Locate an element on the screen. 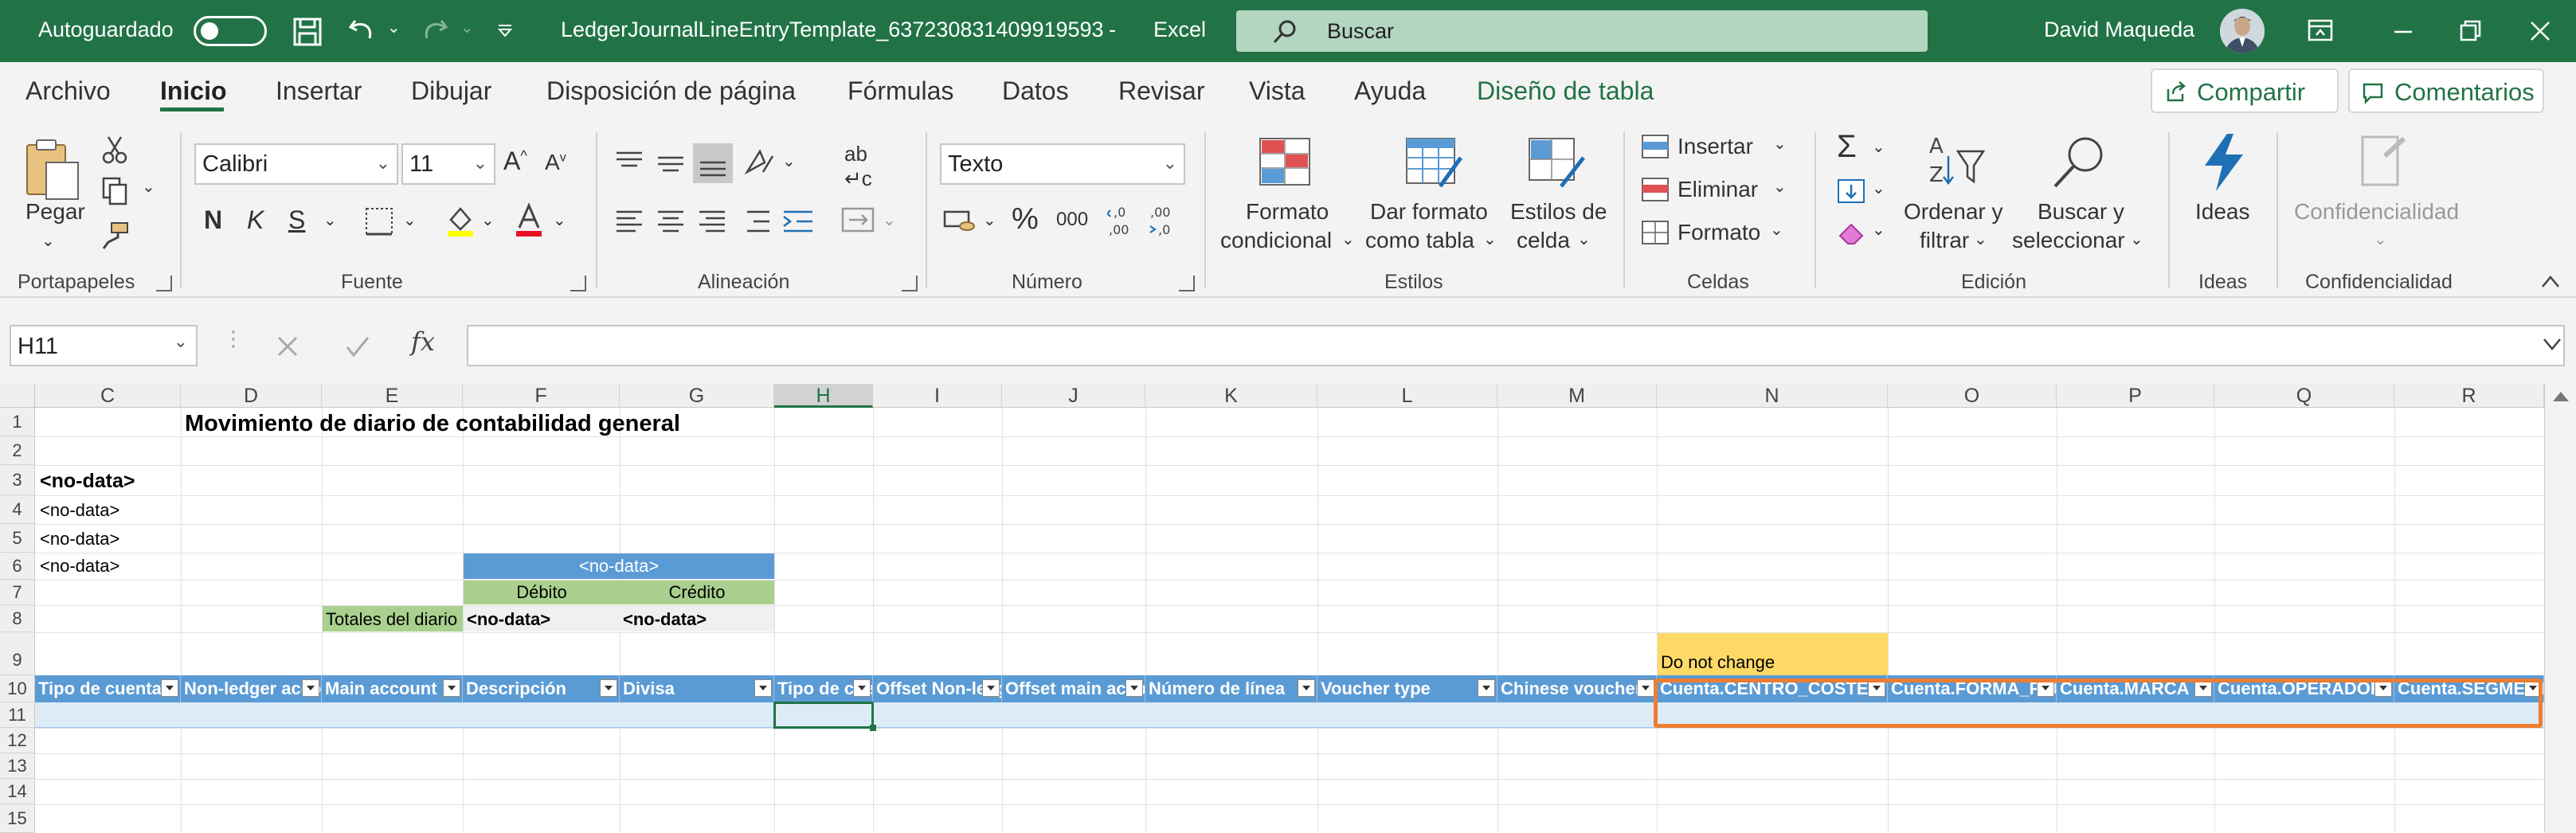 Image resolution: width=2576 pixels, height=833 pixels. cell-c3: <no-data> is located at coordinates (86, 481).